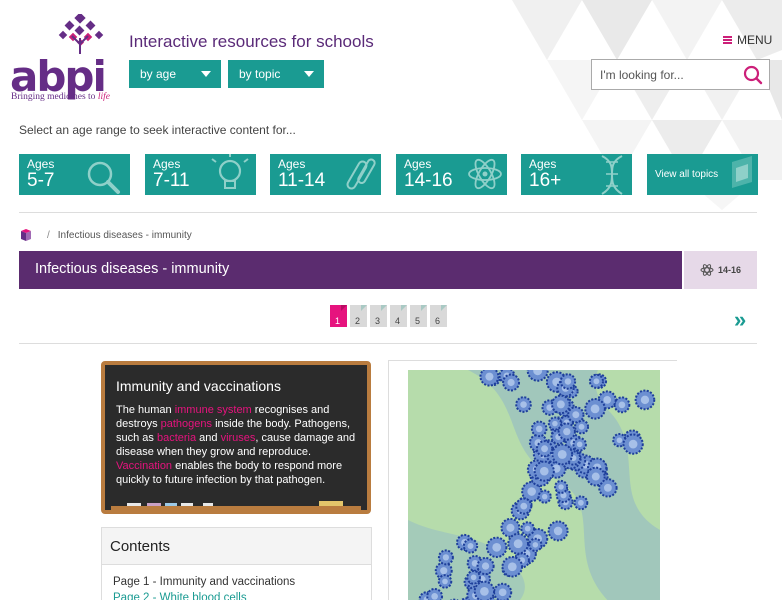  I want to click on home-cube-icon, so click(26, 235).